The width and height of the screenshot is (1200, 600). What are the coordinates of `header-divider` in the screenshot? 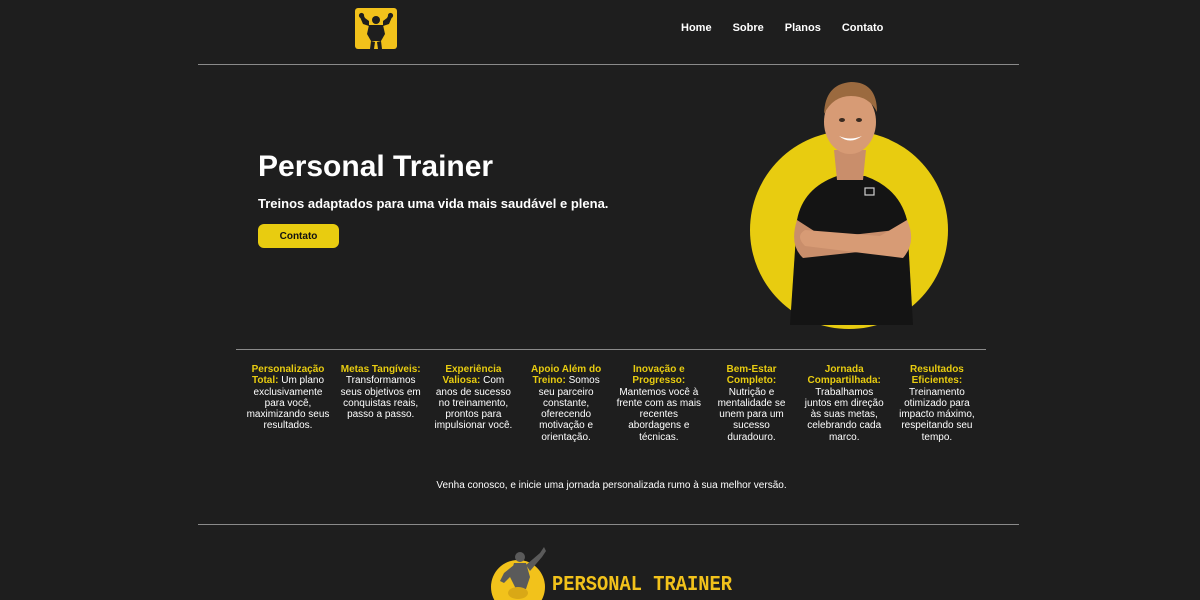 It's located at (608, 64).